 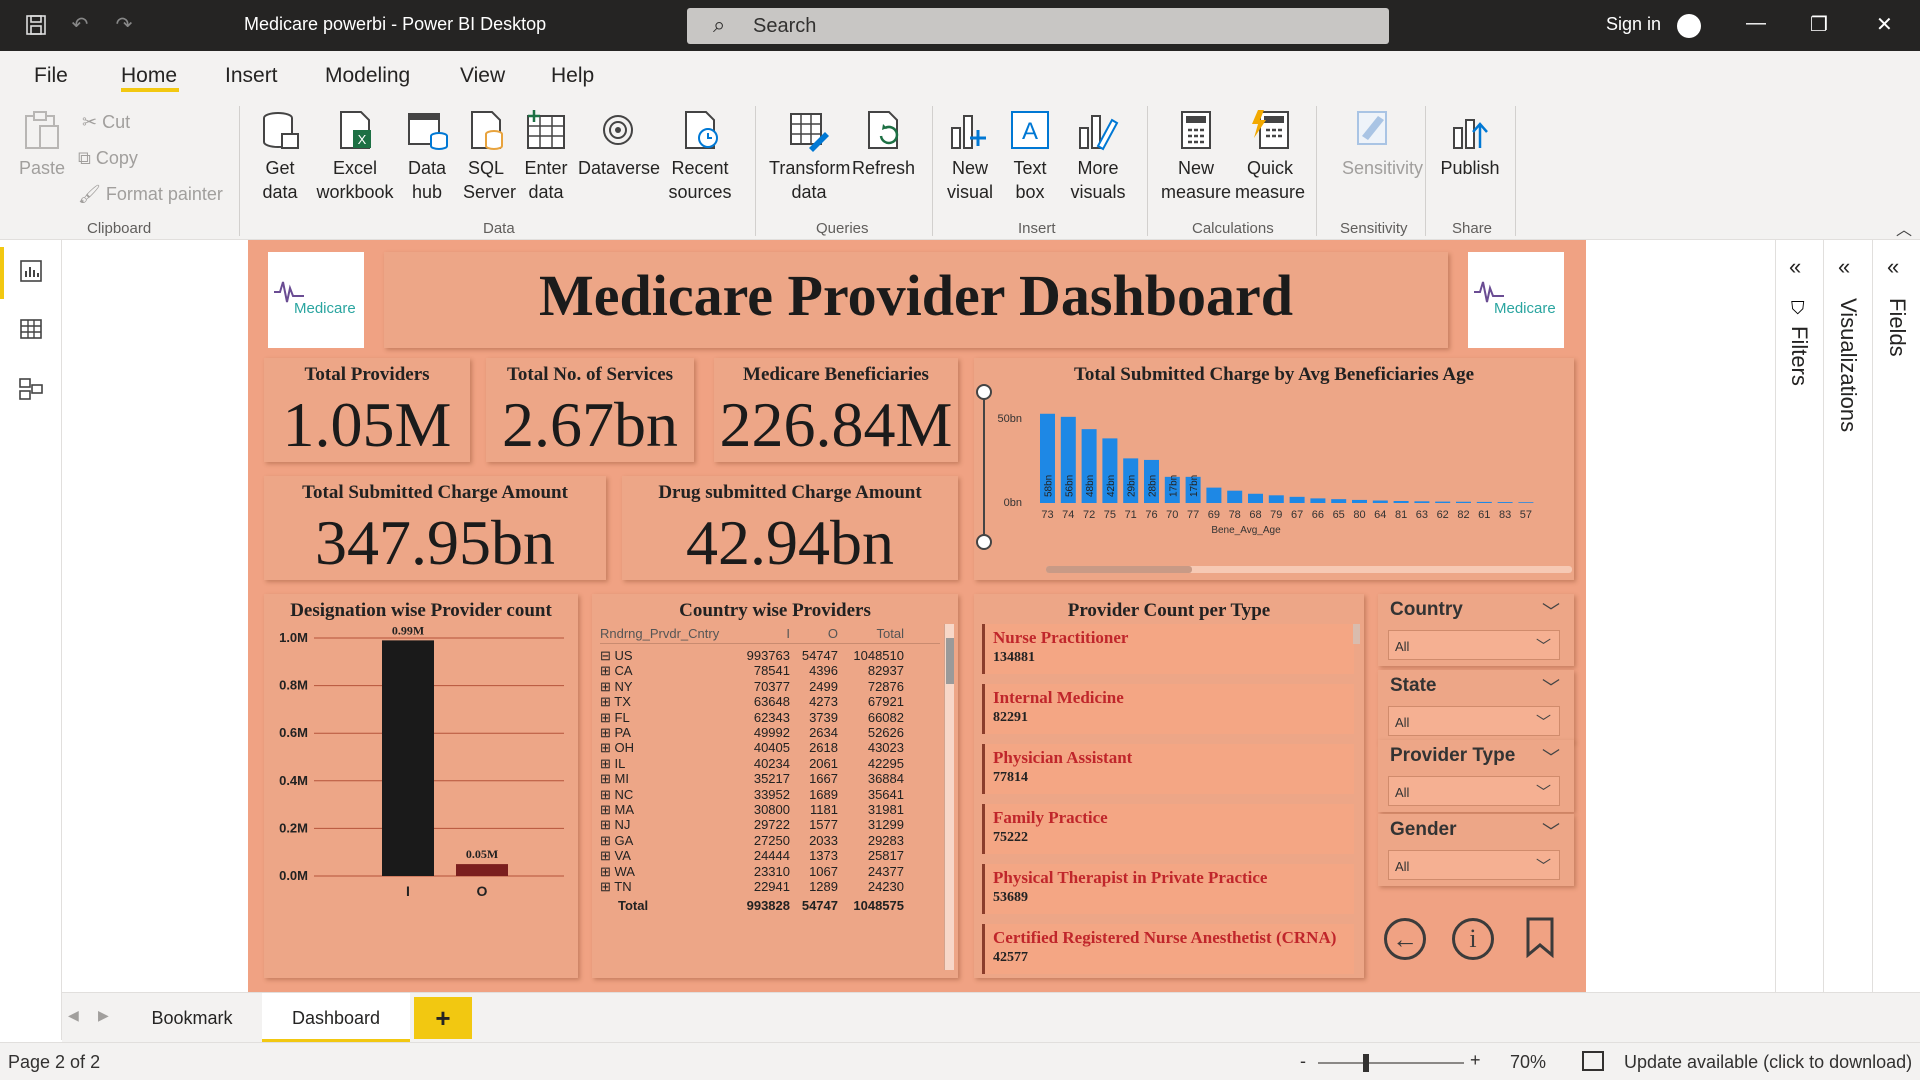 What do you see at coordinates (149, 76) in the screenshot?
I see `menu-home: Home` at bounding box center [149, 76].